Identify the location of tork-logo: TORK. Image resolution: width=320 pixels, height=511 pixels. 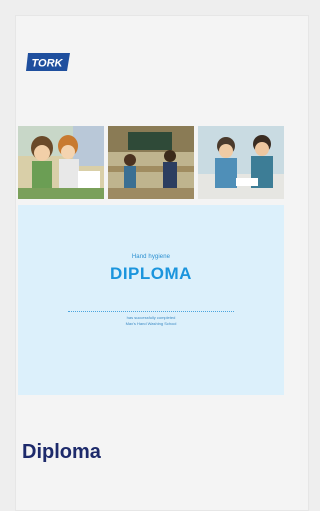
(49, 62).